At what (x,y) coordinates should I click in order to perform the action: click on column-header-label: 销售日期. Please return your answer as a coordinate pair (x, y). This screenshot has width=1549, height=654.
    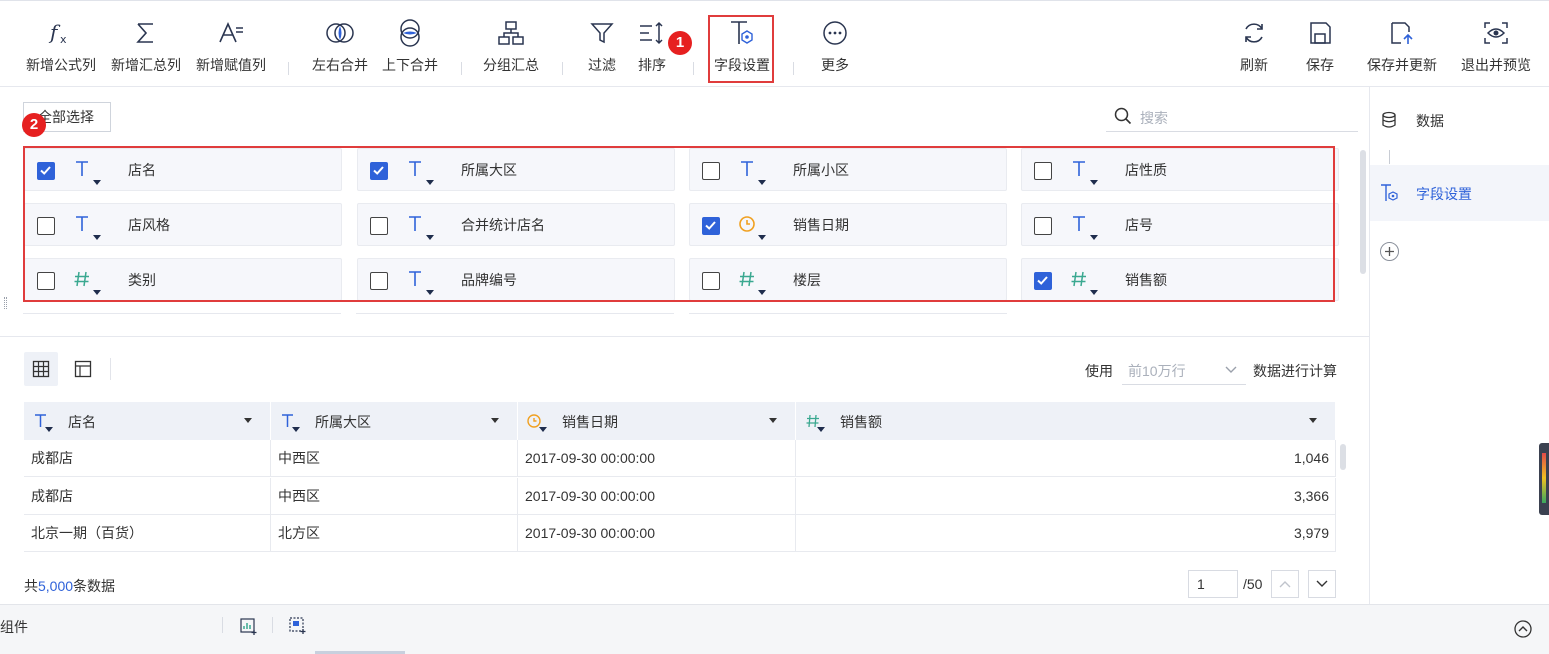
    Looking at the image, I should click on (590, 422).